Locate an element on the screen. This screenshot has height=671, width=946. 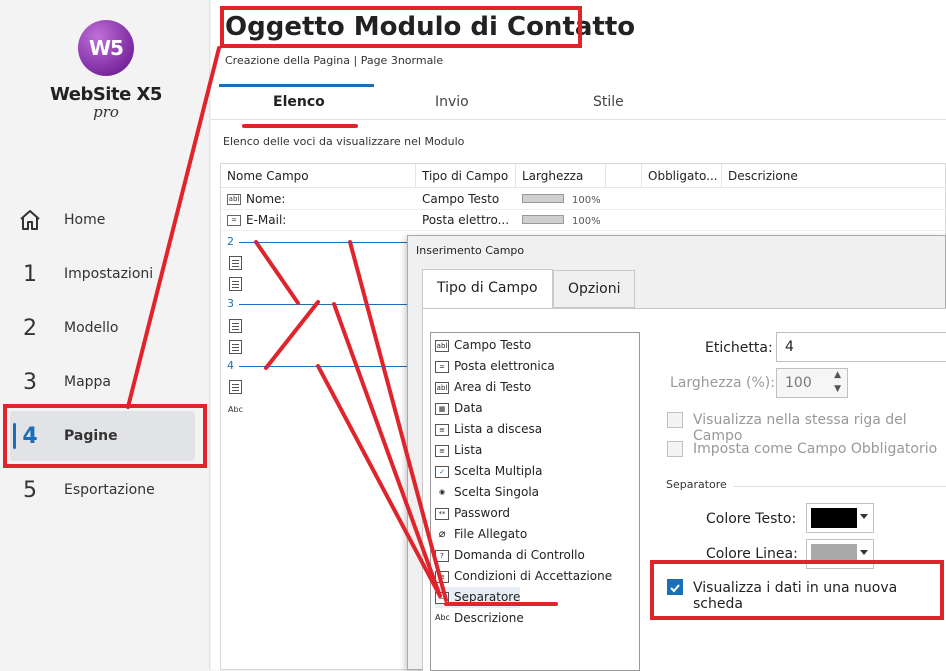
nav-label: Impostazioni is located at coordinates (109, 274).